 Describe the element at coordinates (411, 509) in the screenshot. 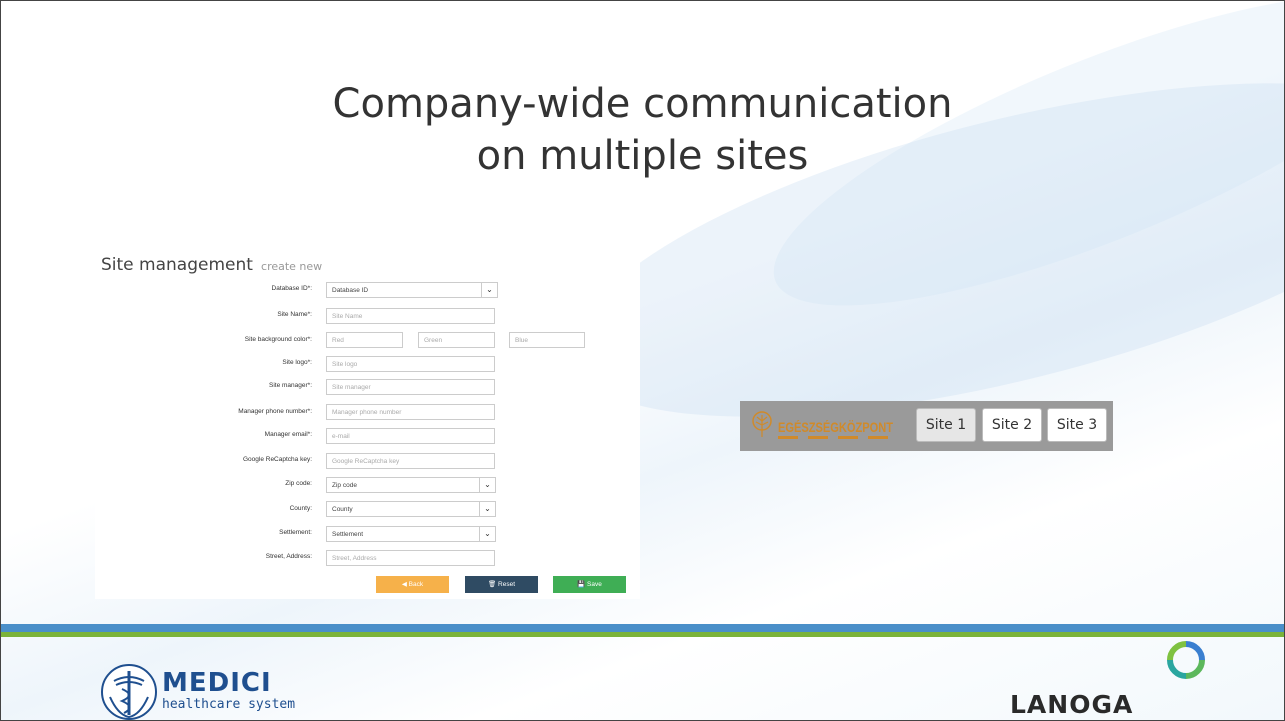

I see `county-select: County ⌄` at that location.